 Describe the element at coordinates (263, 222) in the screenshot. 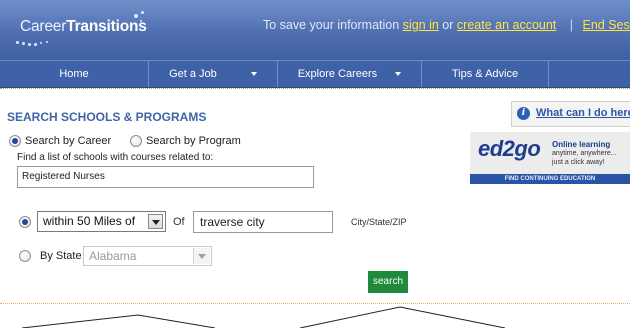

I see `location-input: traverse city` at that location.